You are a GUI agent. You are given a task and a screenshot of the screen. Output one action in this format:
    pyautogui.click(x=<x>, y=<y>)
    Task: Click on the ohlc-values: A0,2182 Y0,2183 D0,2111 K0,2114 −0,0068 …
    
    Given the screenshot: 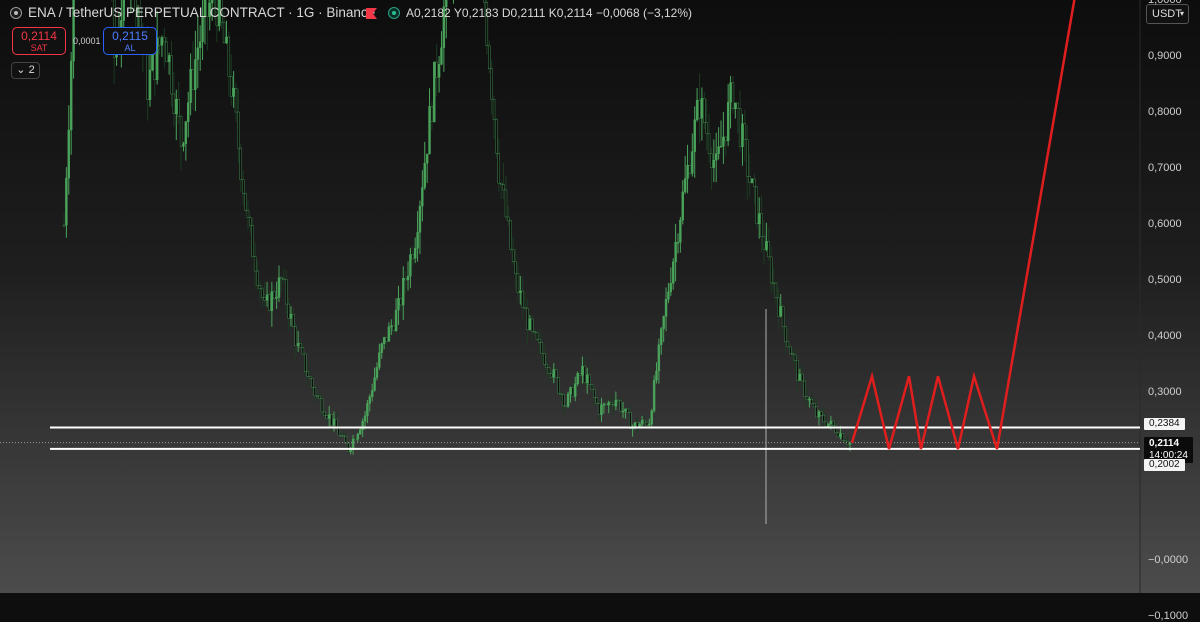 What is the action you would take?
    pyautogui.click(x=549, y=13)
    